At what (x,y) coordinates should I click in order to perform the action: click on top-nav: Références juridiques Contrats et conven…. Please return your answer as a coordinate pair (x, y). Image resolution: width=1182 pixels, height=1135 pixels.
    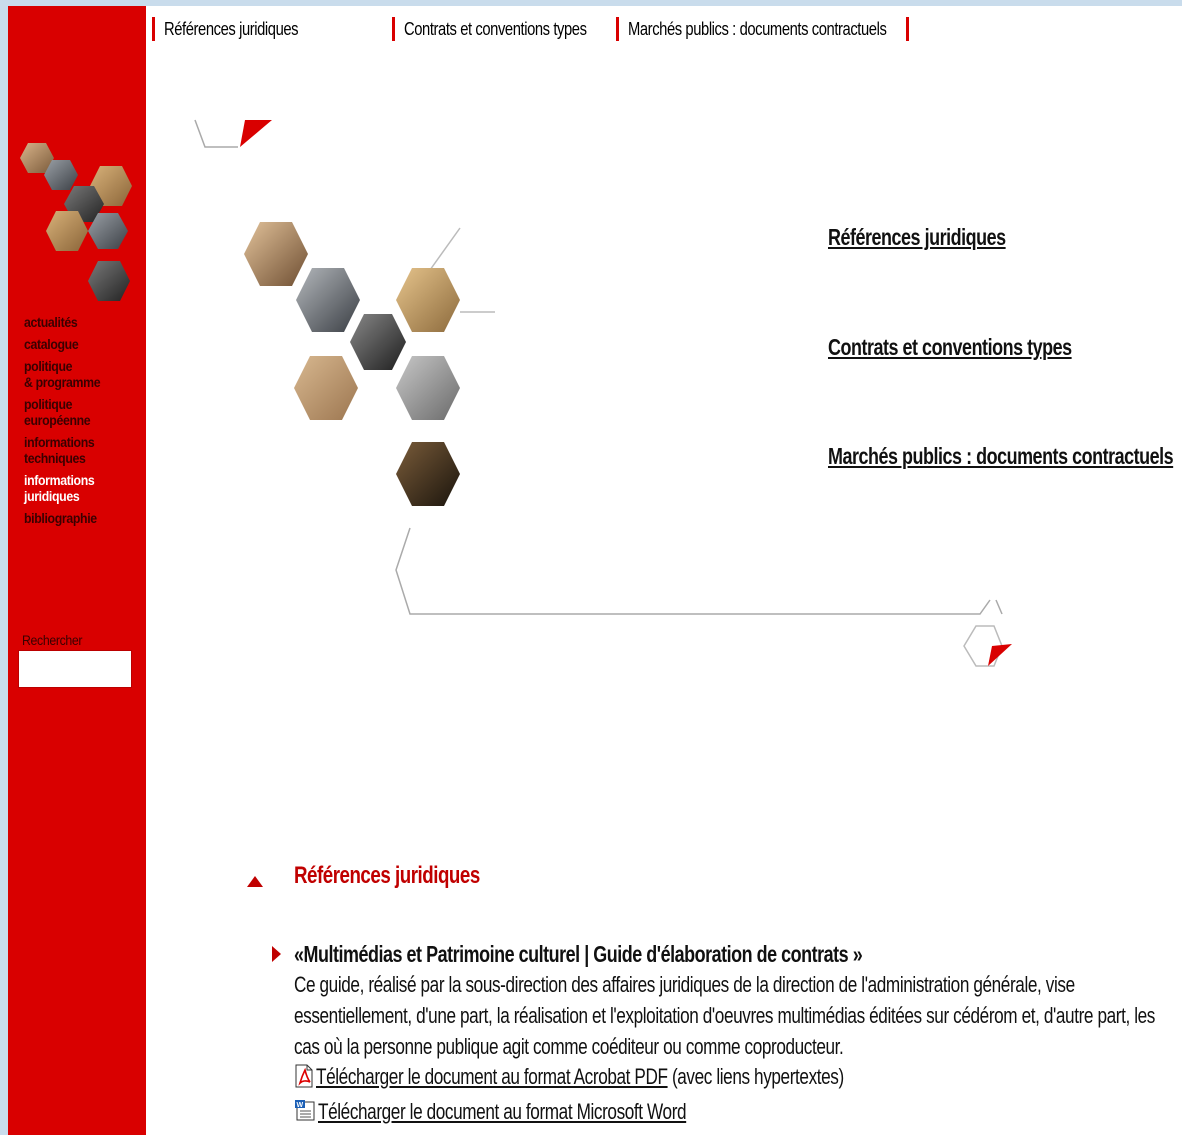
    Looking at the image, I should click on (542, 29).